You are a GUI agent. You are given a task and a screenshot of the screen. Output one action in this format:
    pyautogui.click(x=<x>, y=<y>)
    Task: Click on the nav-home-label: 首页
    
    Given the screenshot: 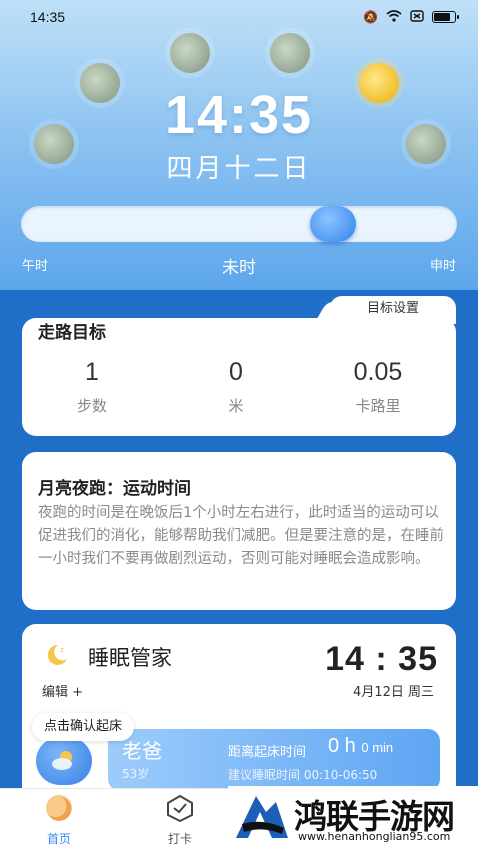 What is the action you would take?
    pyautogui.click(x=58, y=839)
    